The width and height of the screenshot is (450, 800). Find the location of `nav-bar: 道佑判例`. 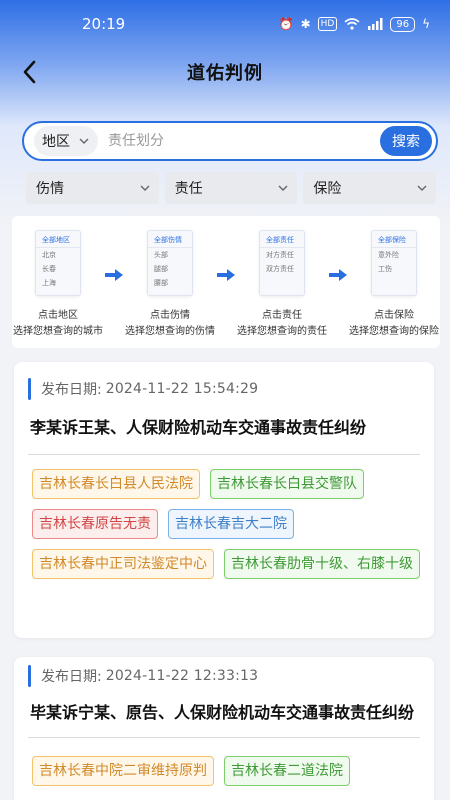

nav-bar: 道佑判例 is located at coordinates (225, 72).